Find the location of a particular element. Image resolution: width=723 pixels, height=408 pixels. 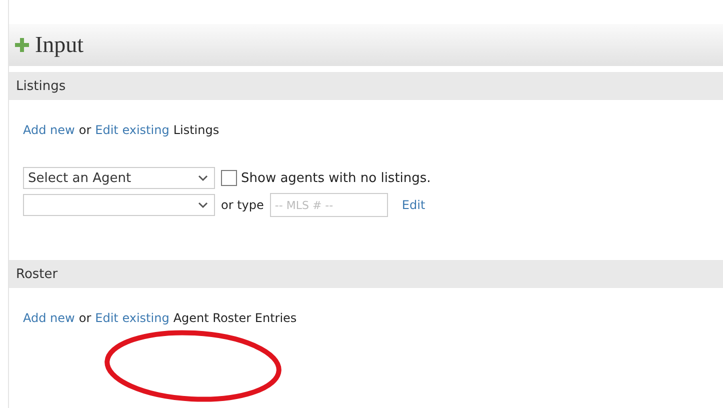

action-sentence: Add new or Edit existing Listings is located at coordinates (121, 130).